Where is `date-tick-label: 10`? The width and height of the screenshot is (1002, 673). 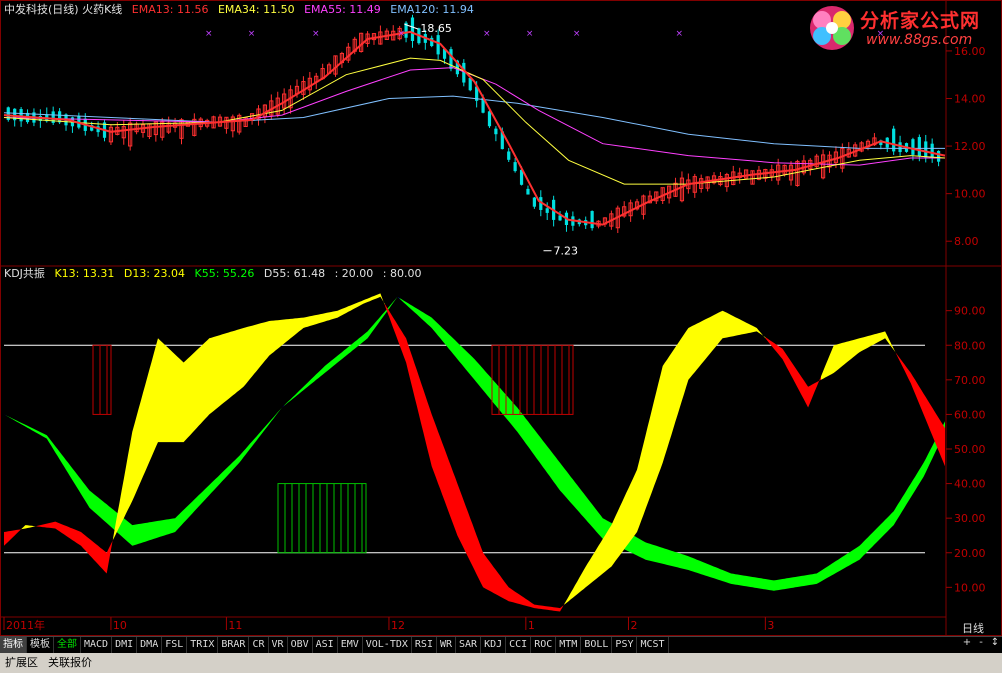 date-tick-label: 10 is located at coordinates (120, 625).